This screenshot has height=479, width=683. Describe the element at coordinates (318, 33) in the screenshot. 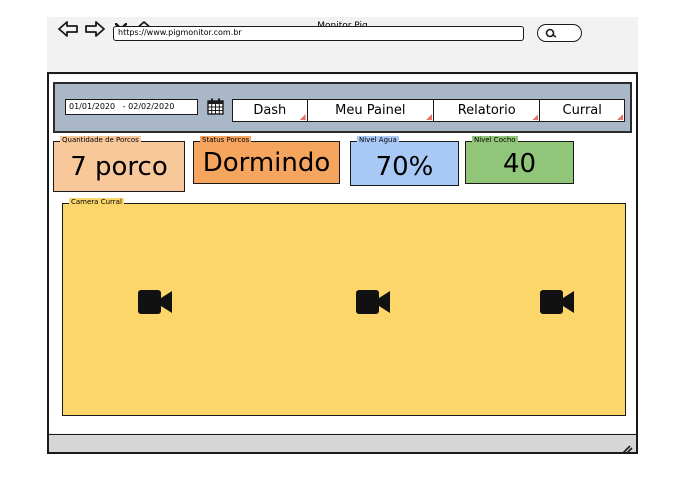

I see `url-bar: https://www.pigmonitor.com.br` at that location.